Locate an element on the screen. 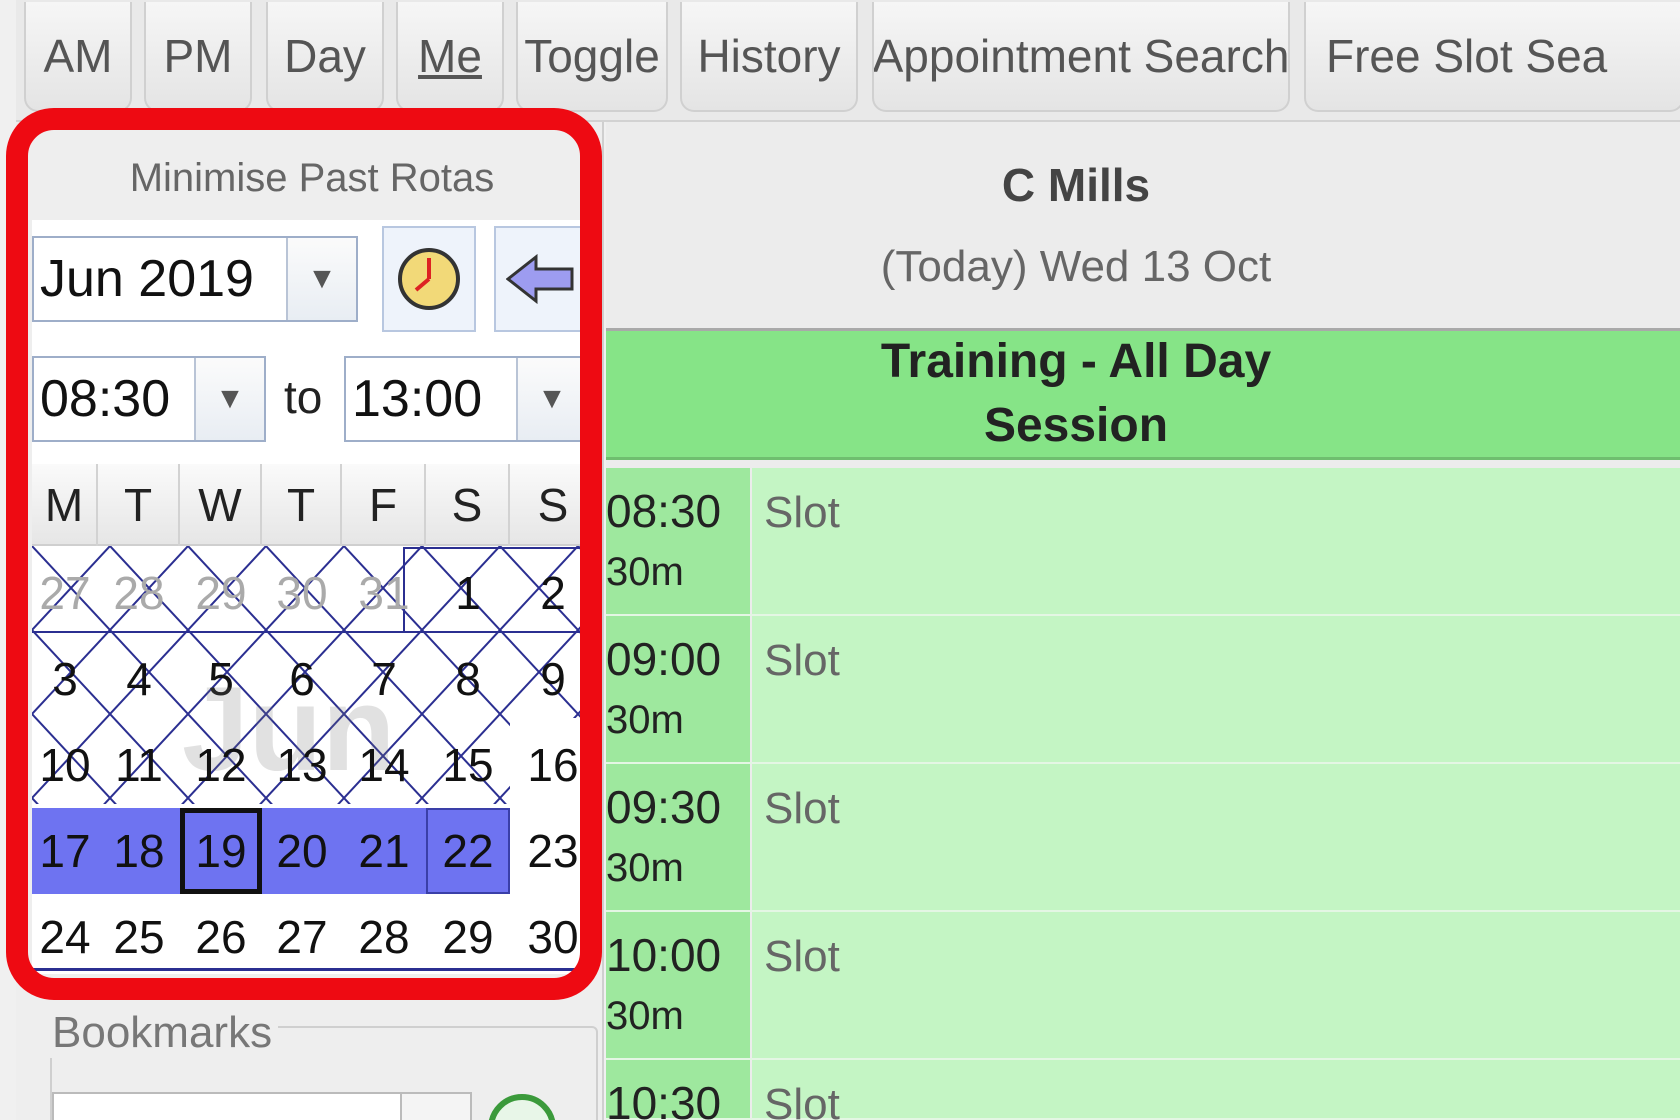 This screenshot has width=1680, height=1120. slot-time: 10:00 is located at coordinates (664, 955).